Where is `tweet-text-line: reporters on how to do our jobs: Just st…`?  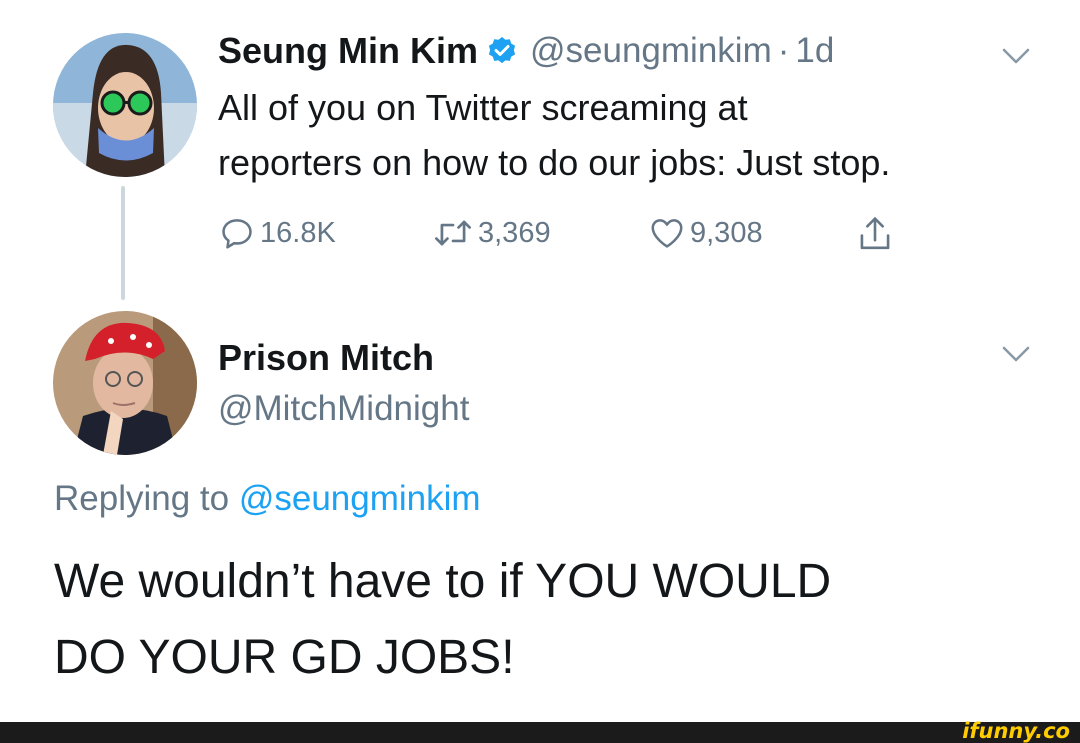 tweet-text-line: reporters on how to do our jobs: Just st… is located at coordinates (554, 162).